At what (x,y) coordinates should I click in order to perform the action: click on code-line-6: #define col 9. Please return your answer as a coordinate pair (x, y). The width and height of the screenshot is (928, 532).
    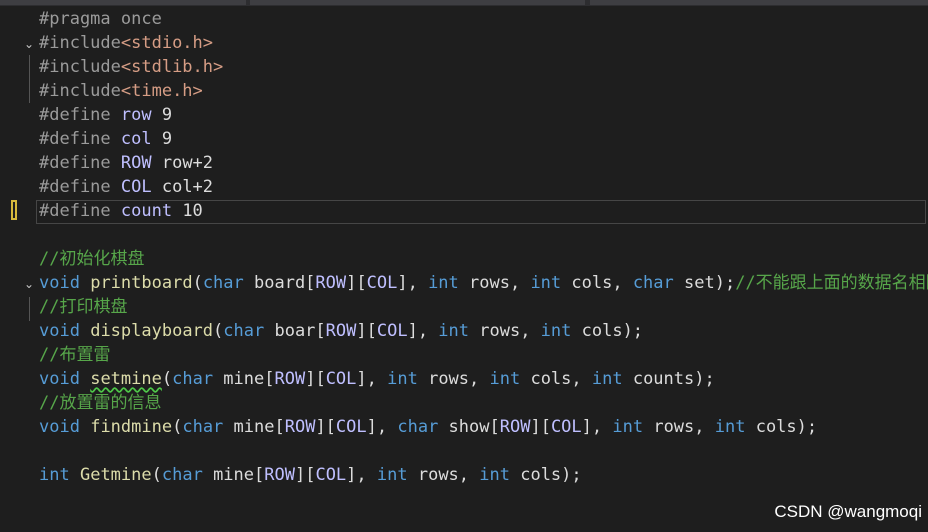
    Looking at the image, I should click on (464, 139).